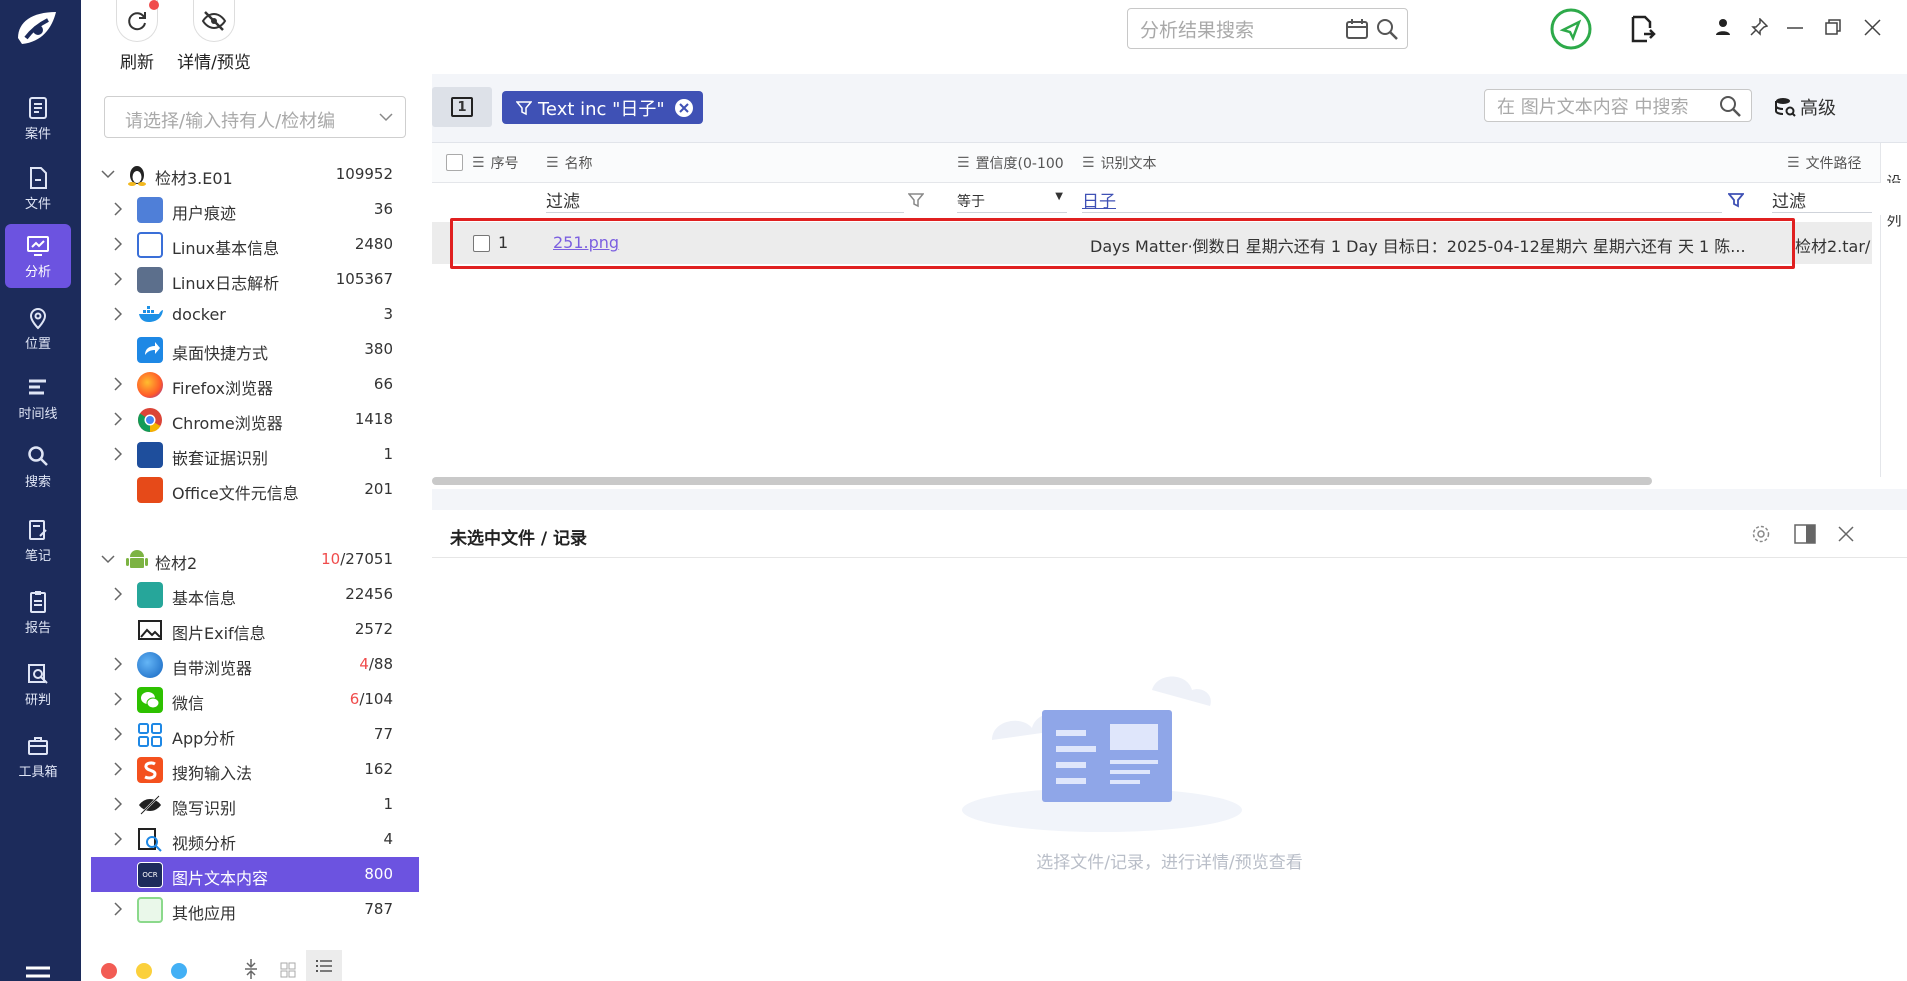  What do you see at coordinates (255, 174) in the screenshot?
I see `tree-group-evidence3: 检材3.E01 109952` at bounding box center [255, 174].